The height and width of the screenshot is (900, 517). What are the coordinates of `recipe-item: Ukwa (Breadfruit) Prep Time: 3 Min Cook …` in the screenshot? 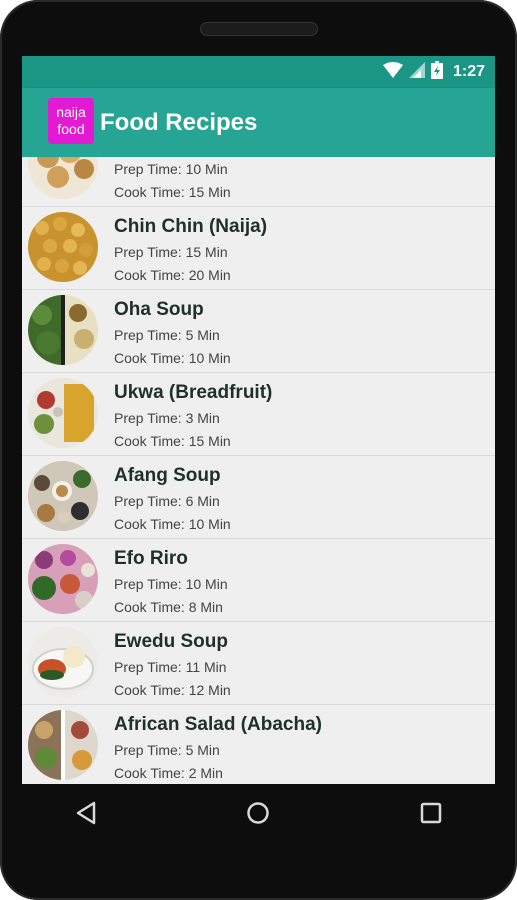 It's located at (258, 414).